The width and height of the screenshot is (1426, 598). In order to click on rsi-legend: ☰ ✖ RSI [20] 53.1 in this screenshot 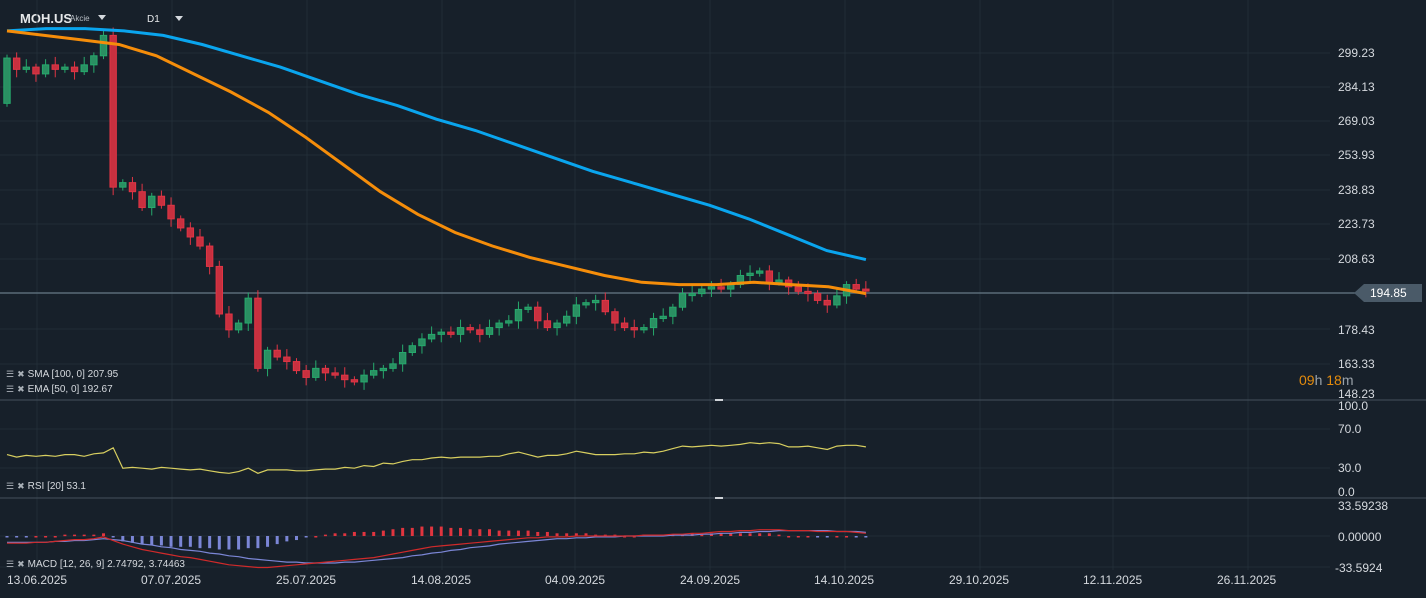, I will do `click(46, 486)`.